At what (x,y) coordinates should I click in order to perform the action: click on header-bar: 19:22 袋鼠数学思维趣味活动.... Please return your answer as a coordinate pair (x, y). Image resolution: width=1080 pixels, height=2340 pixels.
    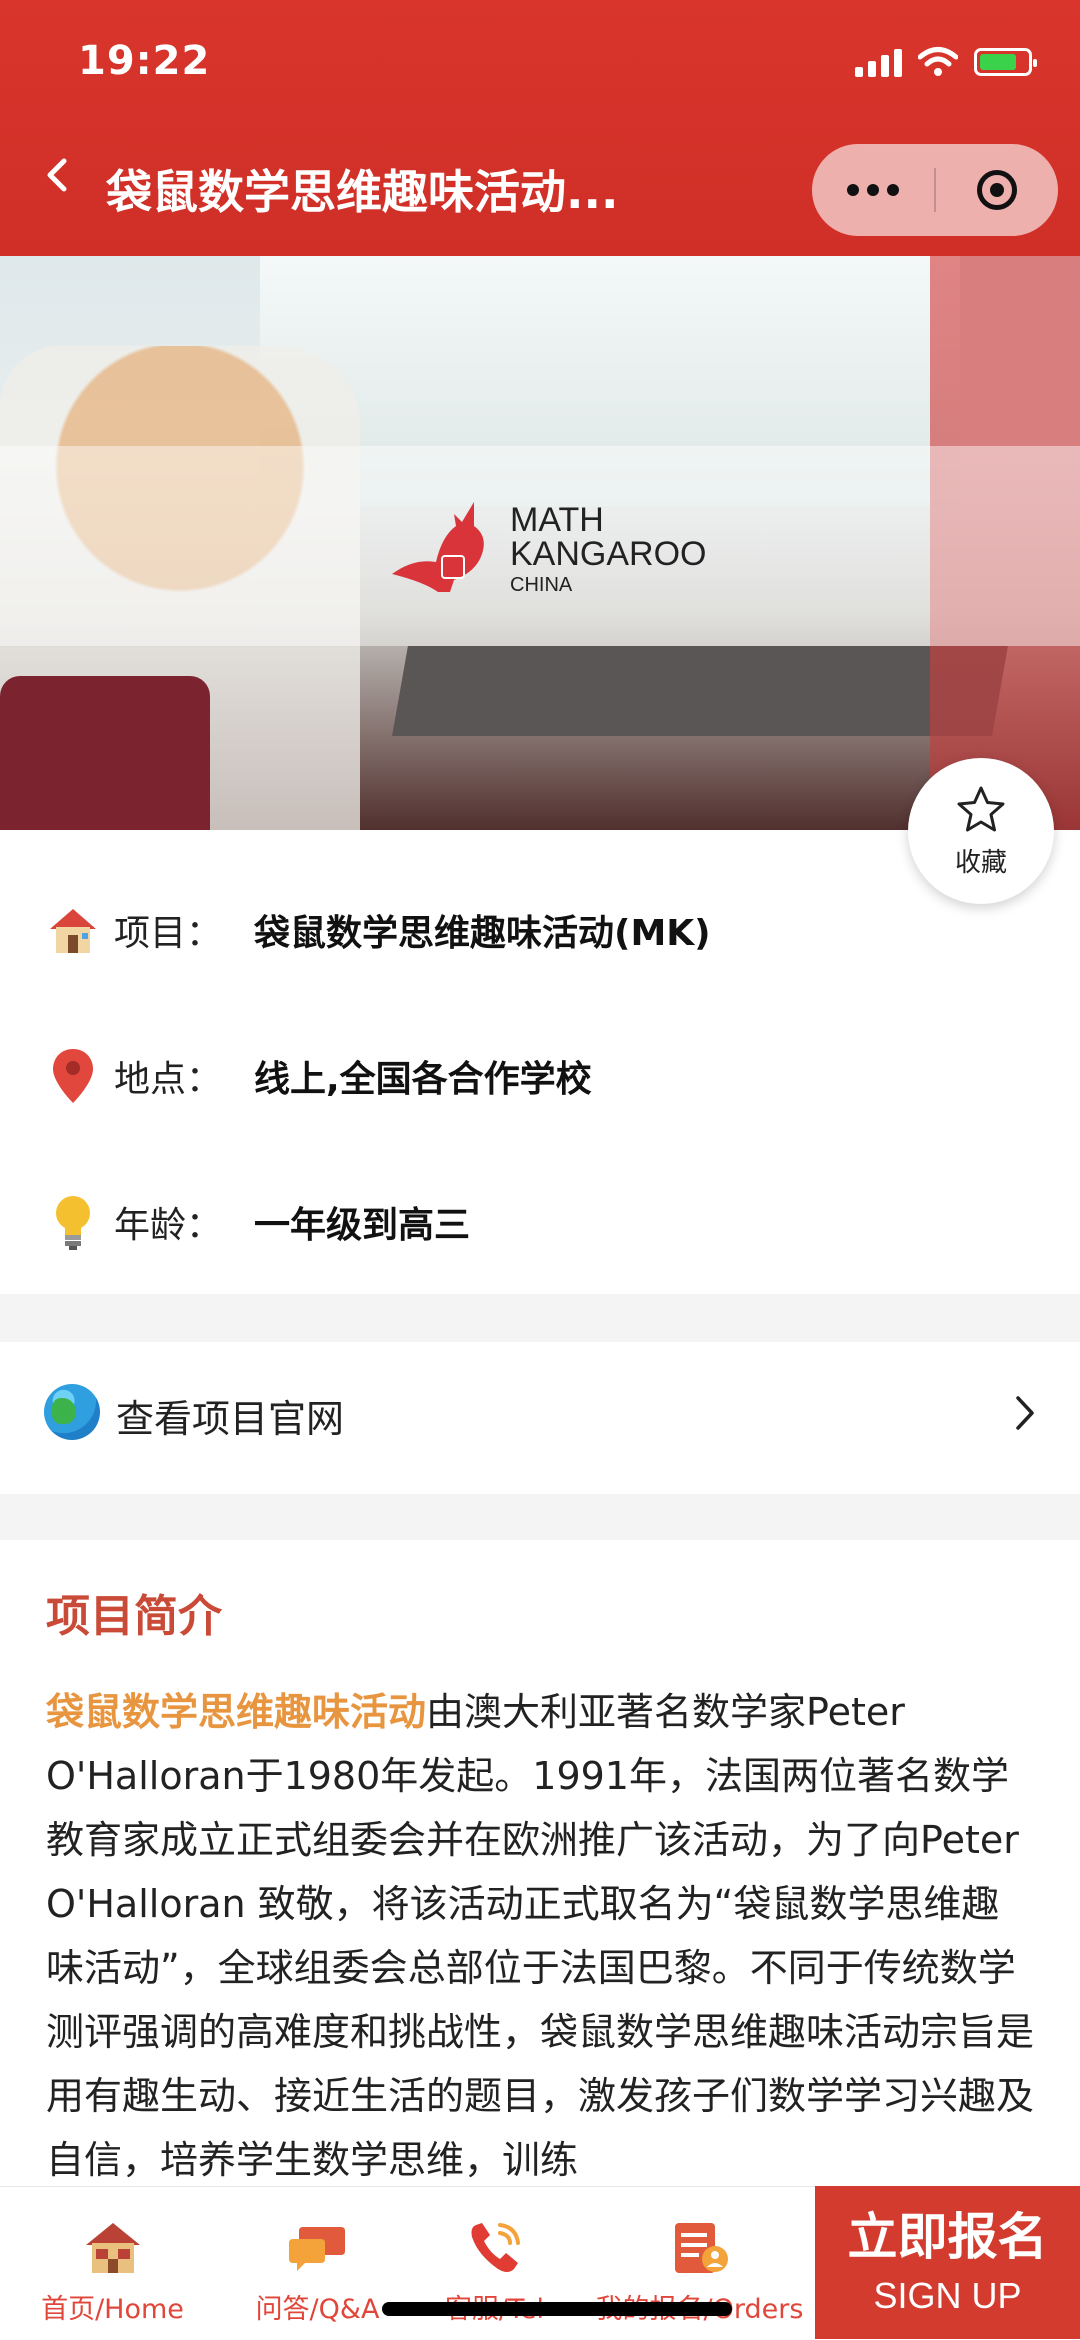
    Looking at the image, I should click on (540, 128).